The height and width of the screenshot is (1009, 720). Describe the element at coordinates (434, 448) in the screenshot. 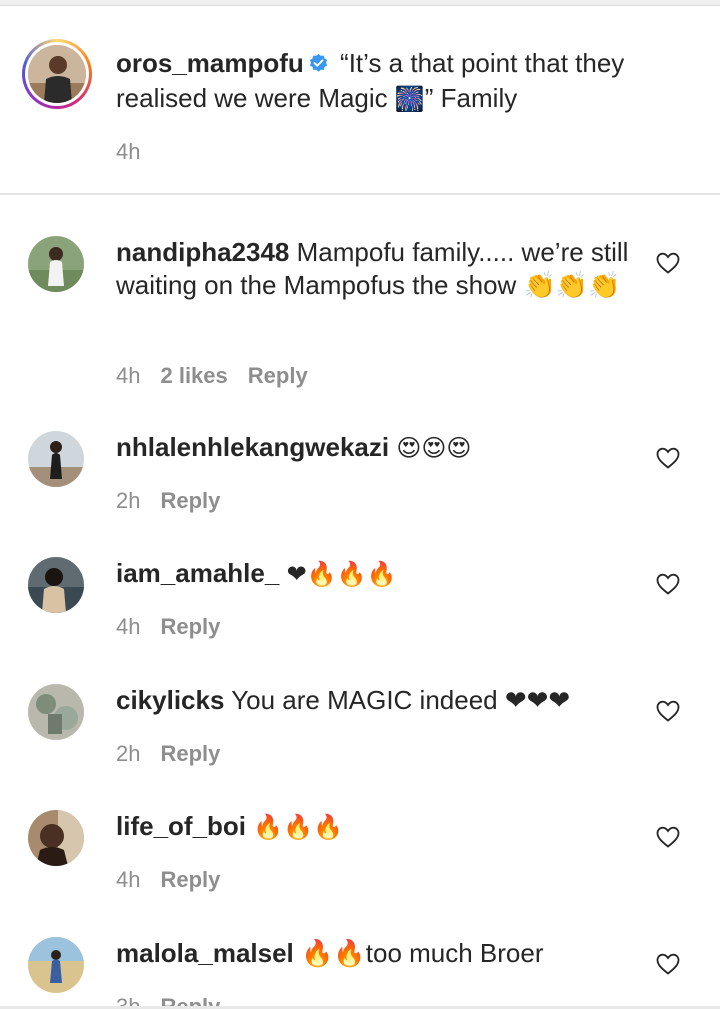

I see `comment-body: 😍😍😍` at that location.